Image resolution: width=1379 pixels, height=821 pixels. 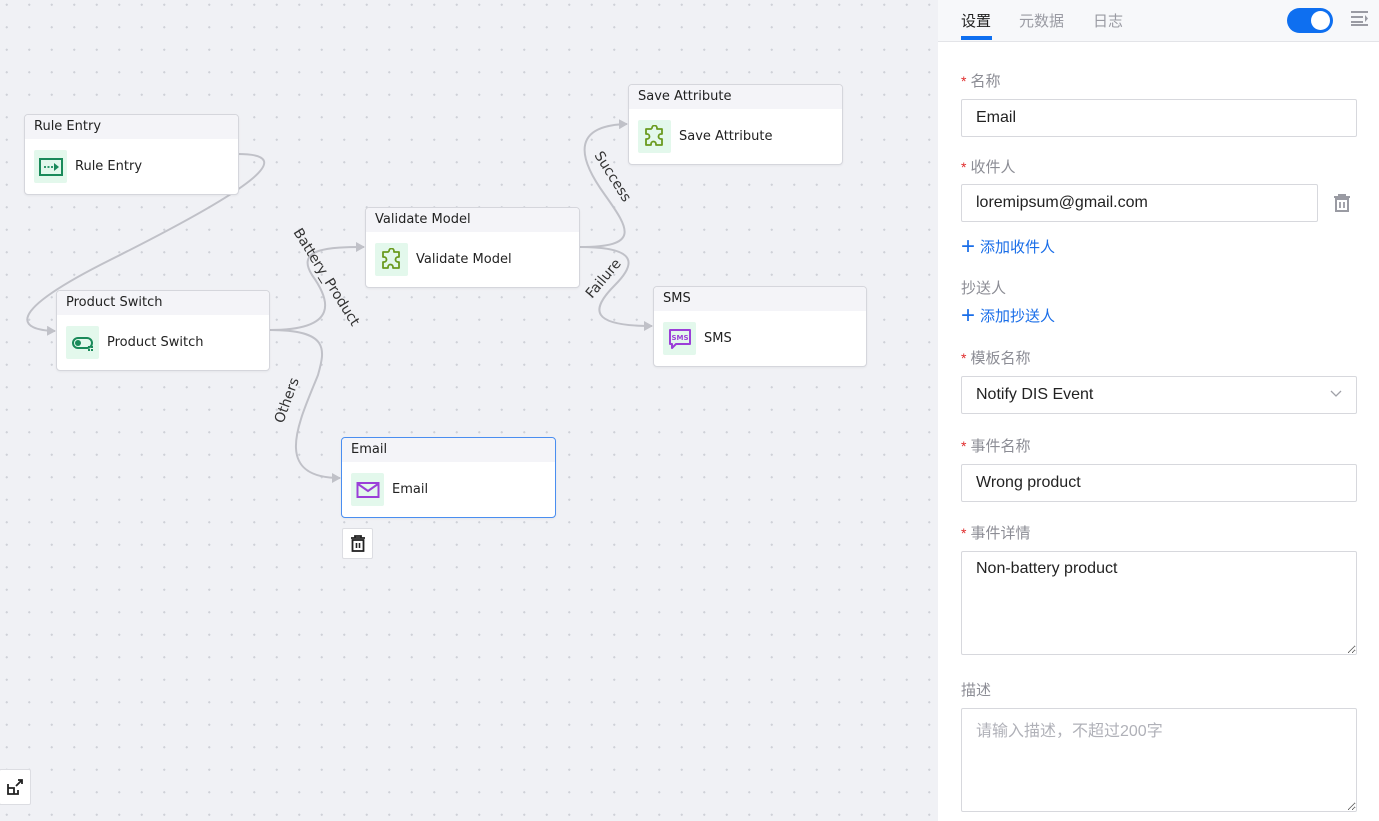 I want to click on delete-node-button, so click(x=357, y=543).